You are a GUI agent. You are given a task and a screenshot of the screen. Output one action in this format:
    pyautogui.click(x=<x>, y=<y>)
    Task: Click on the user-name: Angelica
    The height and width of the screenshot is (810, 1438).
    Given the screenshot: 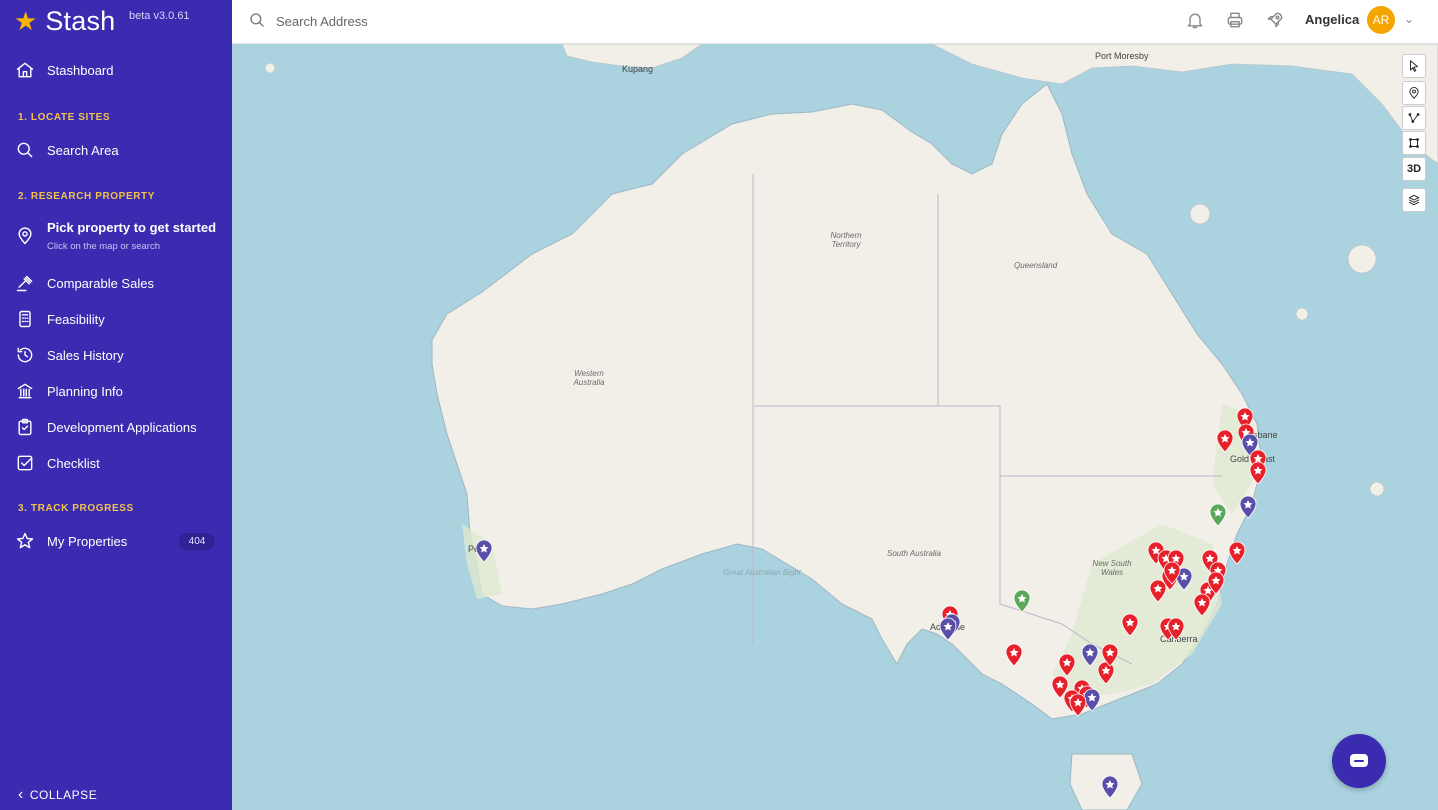 What is the action you would take?
    pyautogui.click(x=1332, y=19)
    